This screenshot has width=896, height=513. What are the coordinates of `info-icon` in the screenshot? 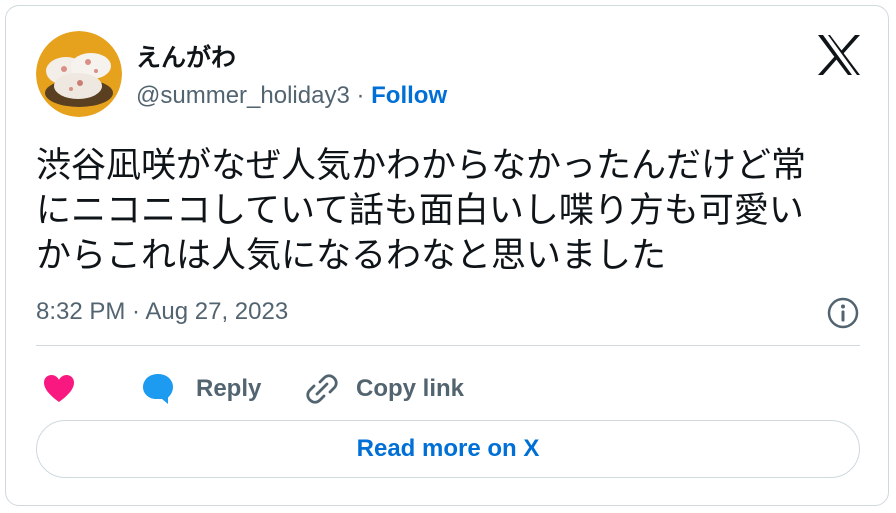 It's located at (843, 313).